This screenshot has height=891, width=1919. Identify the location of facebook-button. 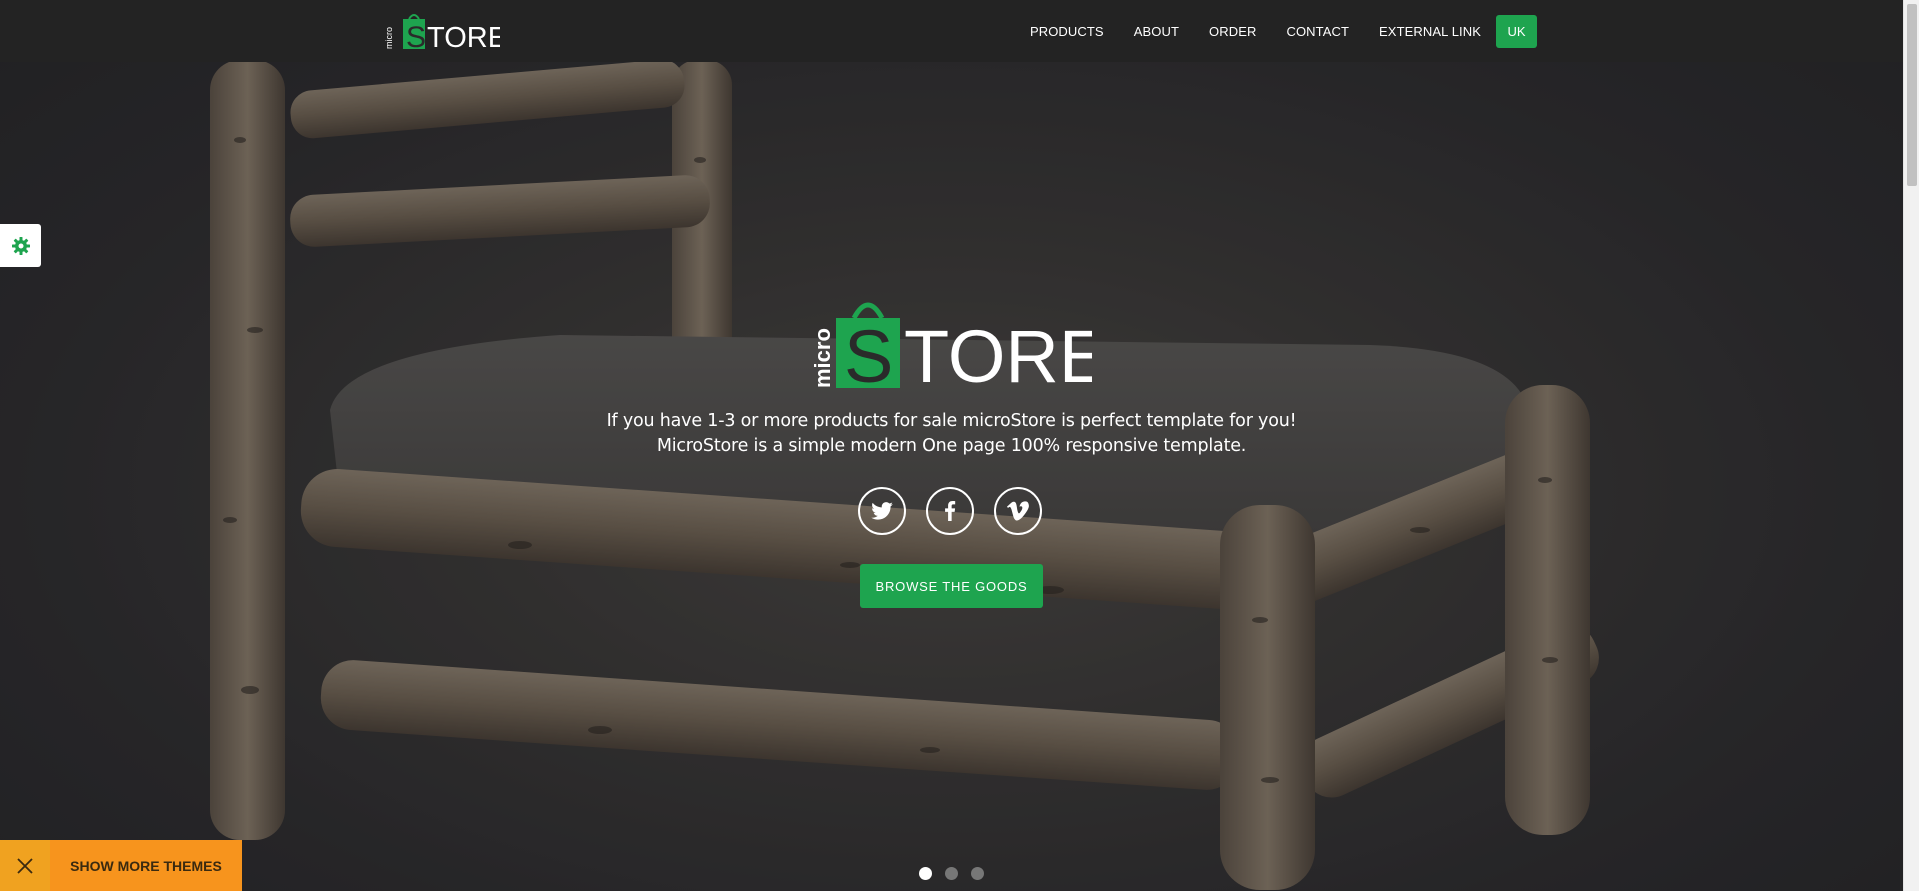
(950, 511).